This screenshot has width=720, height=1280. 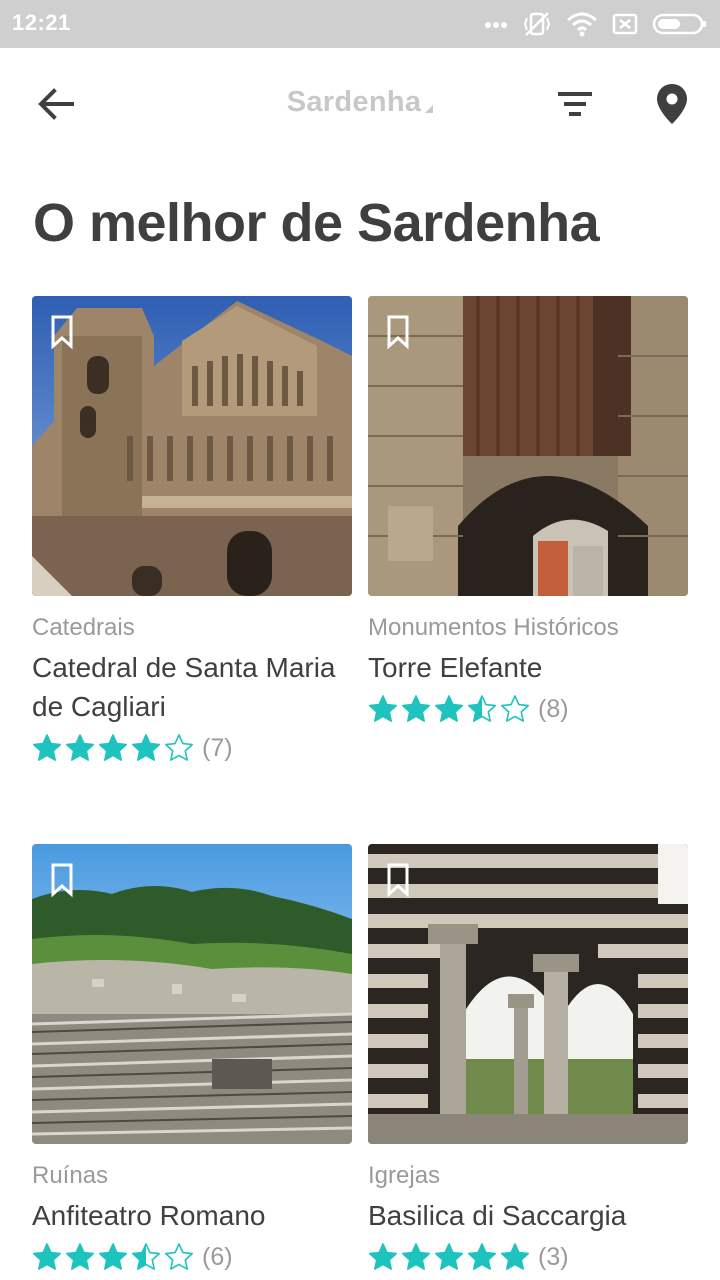 I want to click on tower-photo, so click(x=528, y=446).